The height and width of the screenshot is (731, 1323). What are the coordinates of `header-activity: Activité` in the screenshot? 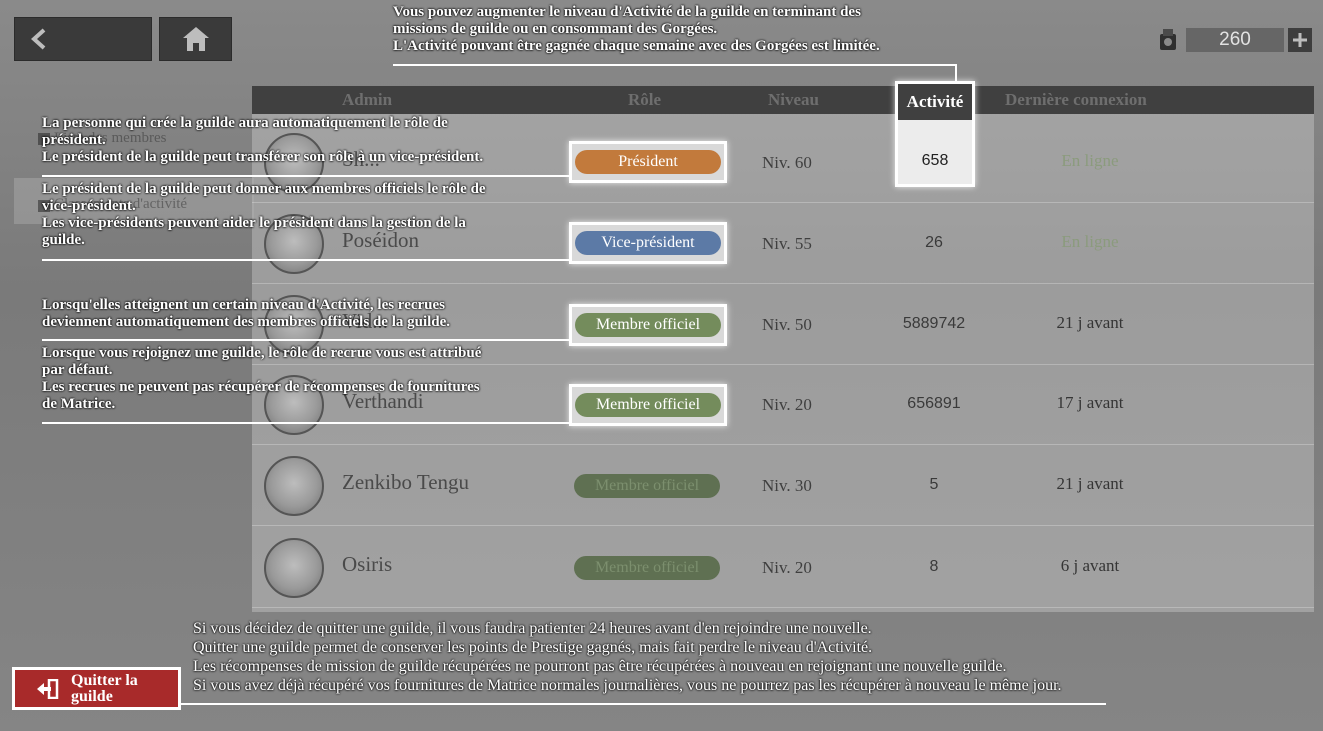 It's located at (935, 102).